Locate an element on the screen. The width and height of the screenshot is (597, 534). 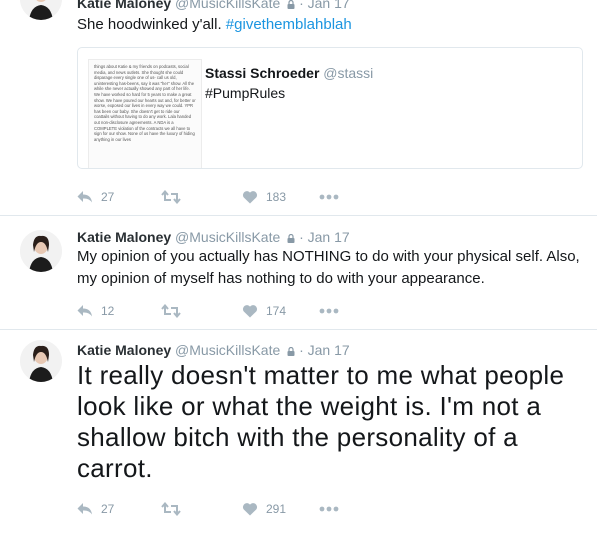
tweet-text: She hoodwinked y'all. #givethemblahblah is located at coordinates (330, 25).